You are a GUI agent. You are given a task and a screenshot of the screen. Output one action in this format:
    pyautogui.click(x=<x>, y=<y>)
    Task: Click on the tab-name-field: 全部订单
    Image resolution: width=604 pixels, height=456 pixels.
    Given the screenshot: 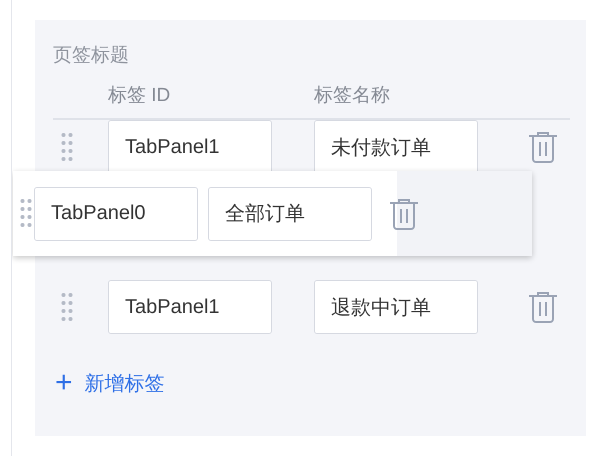 What is the action you would take?
    pyautogui.click(x=290, y=213)
    